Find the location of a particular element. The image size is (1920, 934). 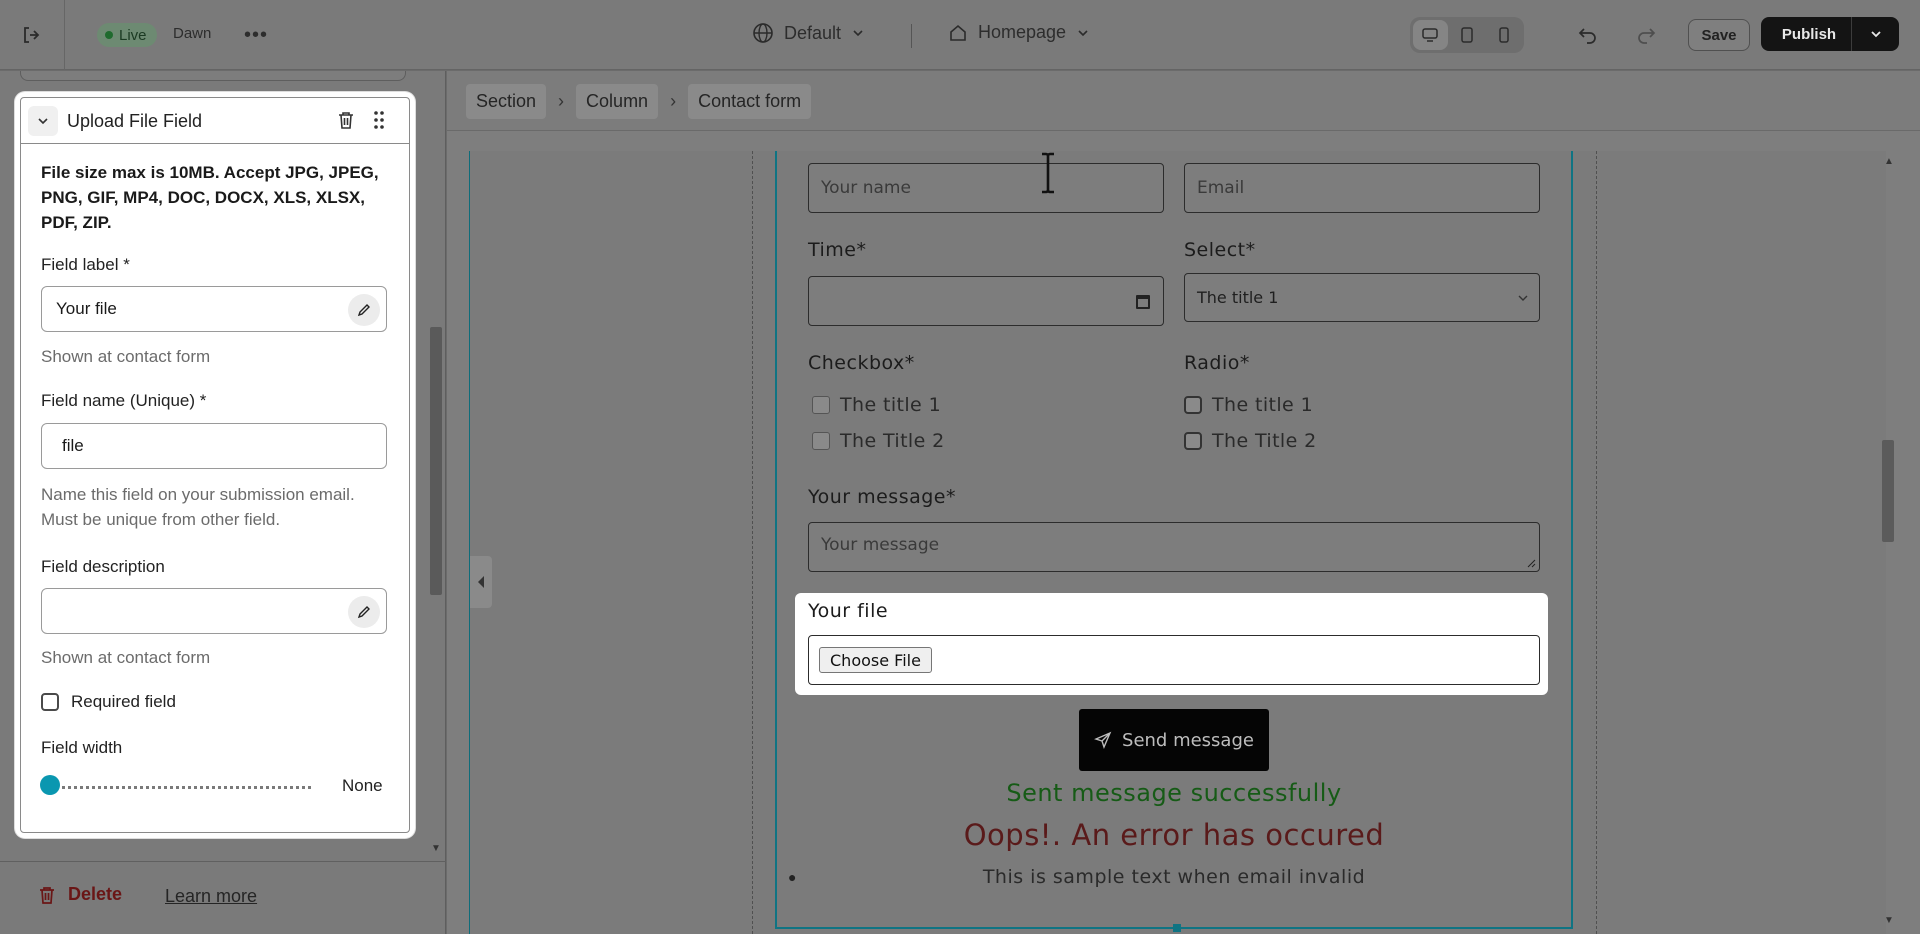

time-label: Time* is located at coordinates (837, 250).